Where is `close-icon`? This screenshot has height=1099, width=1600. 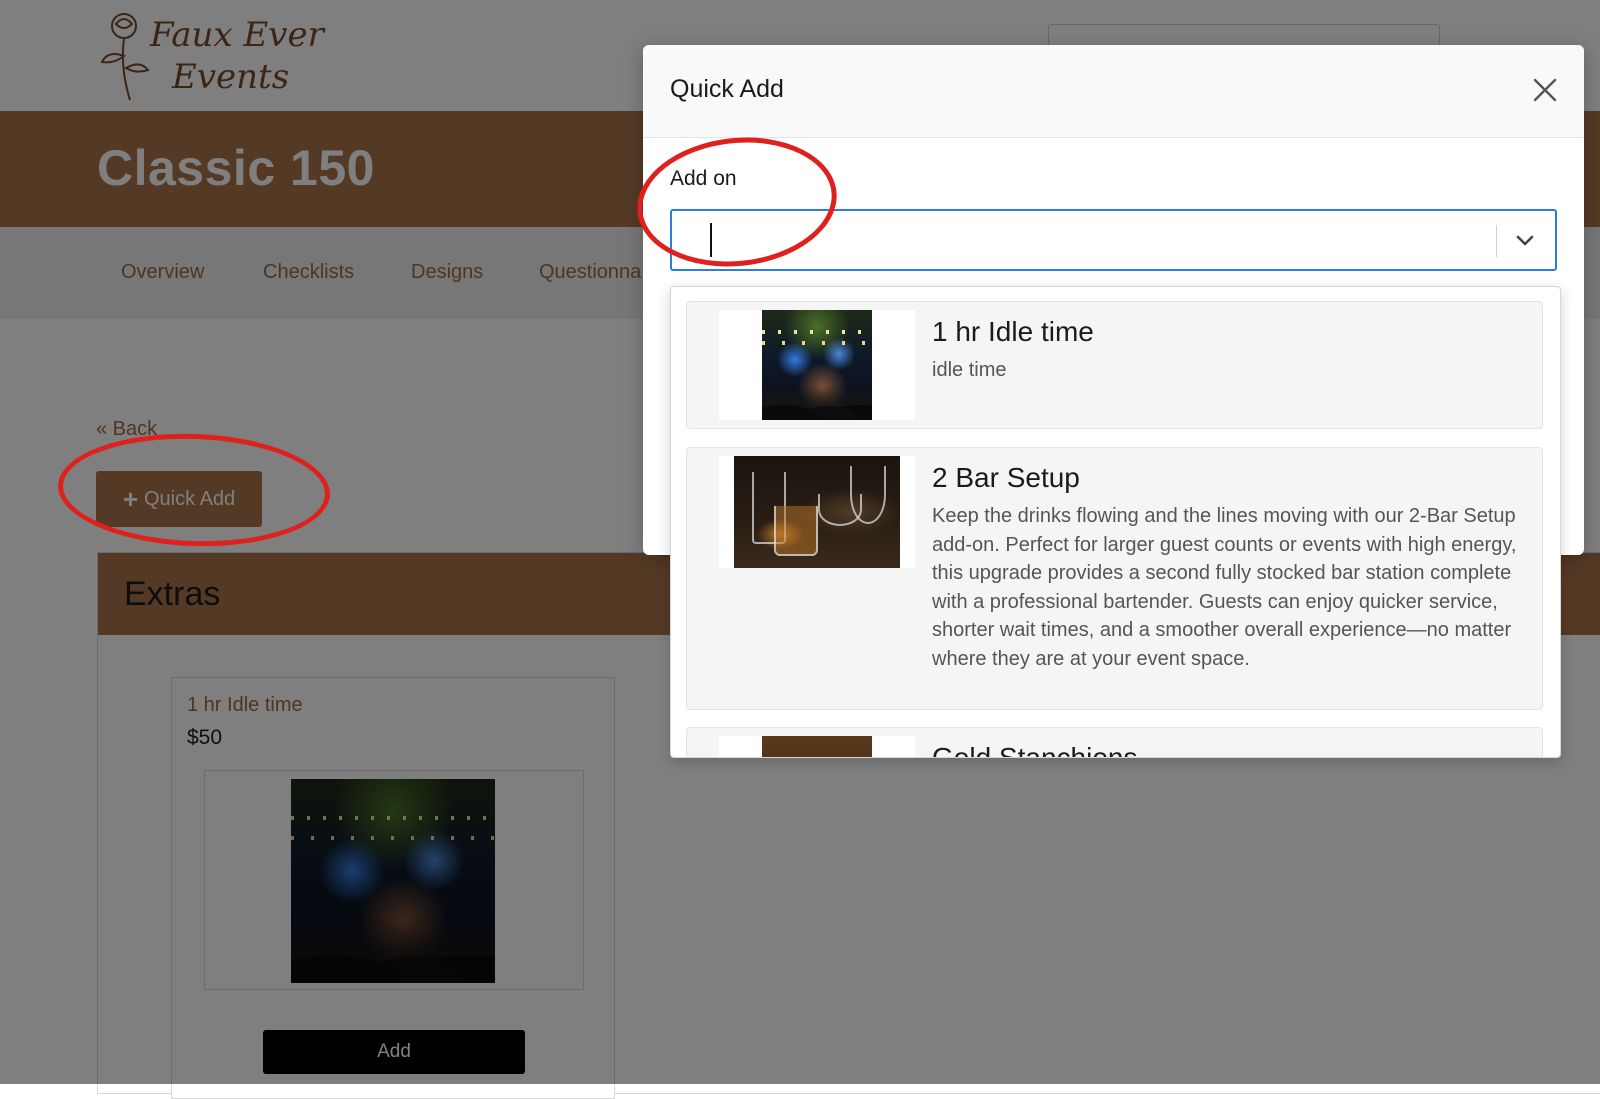 close-icon is located at coordinates (1545, 90).